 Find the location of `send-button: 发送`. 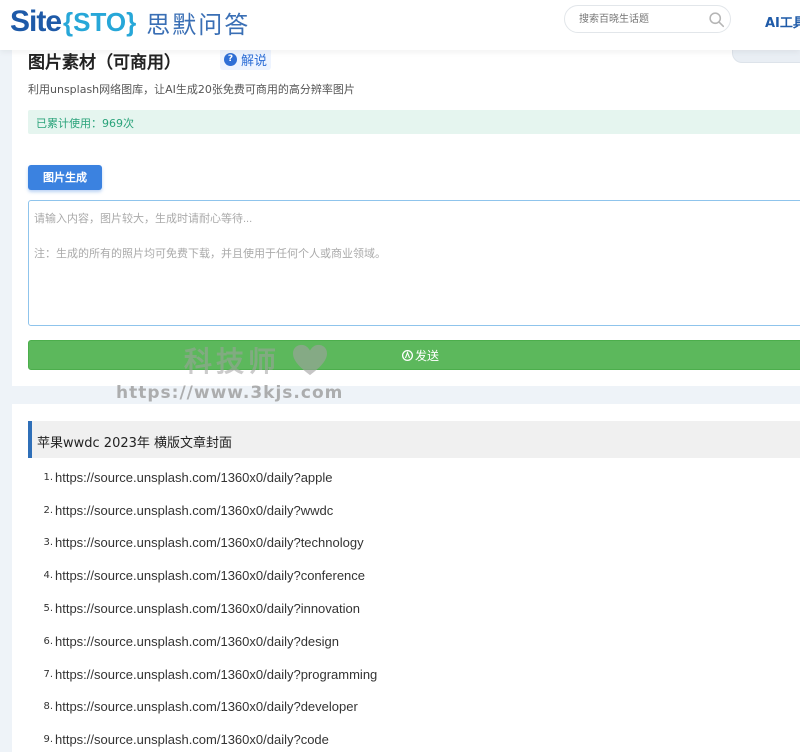

send-button: 发送 is located at coordinates (414, 355).